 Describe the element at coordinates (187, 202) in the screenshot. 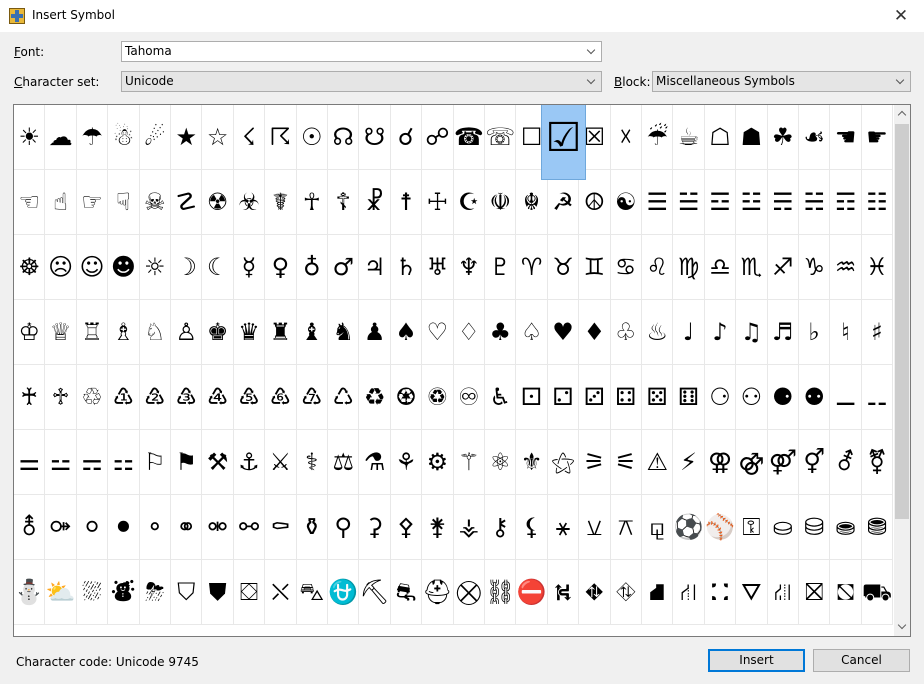

I see `symbol-cell: ☡` at that location.